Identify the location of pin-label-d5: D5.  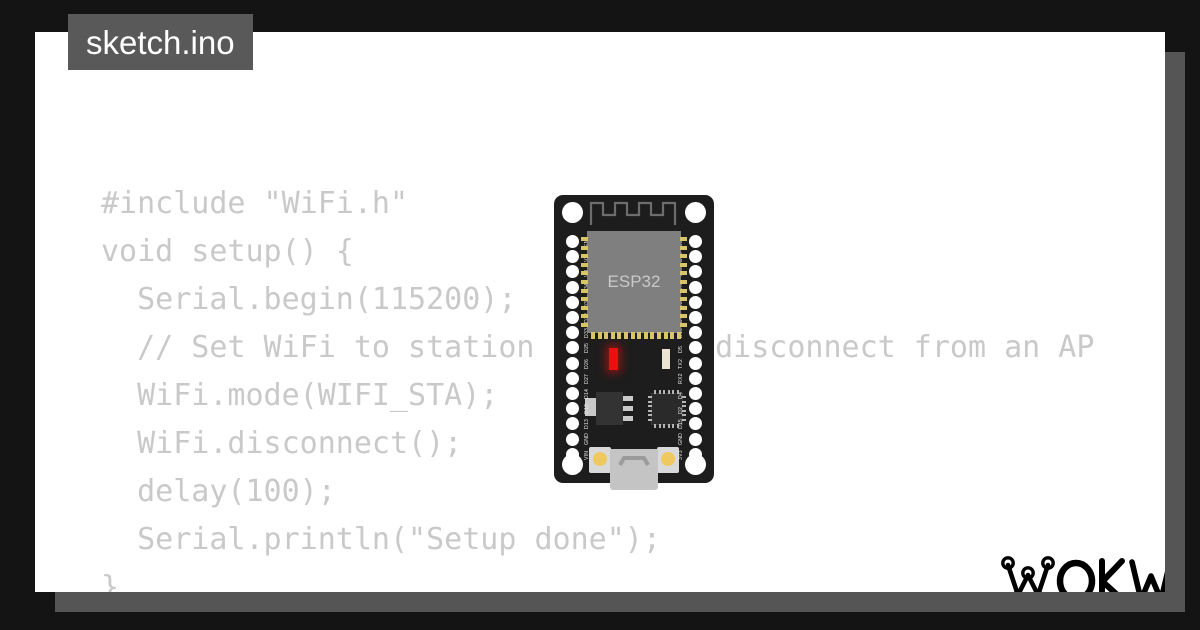
(681, 350).